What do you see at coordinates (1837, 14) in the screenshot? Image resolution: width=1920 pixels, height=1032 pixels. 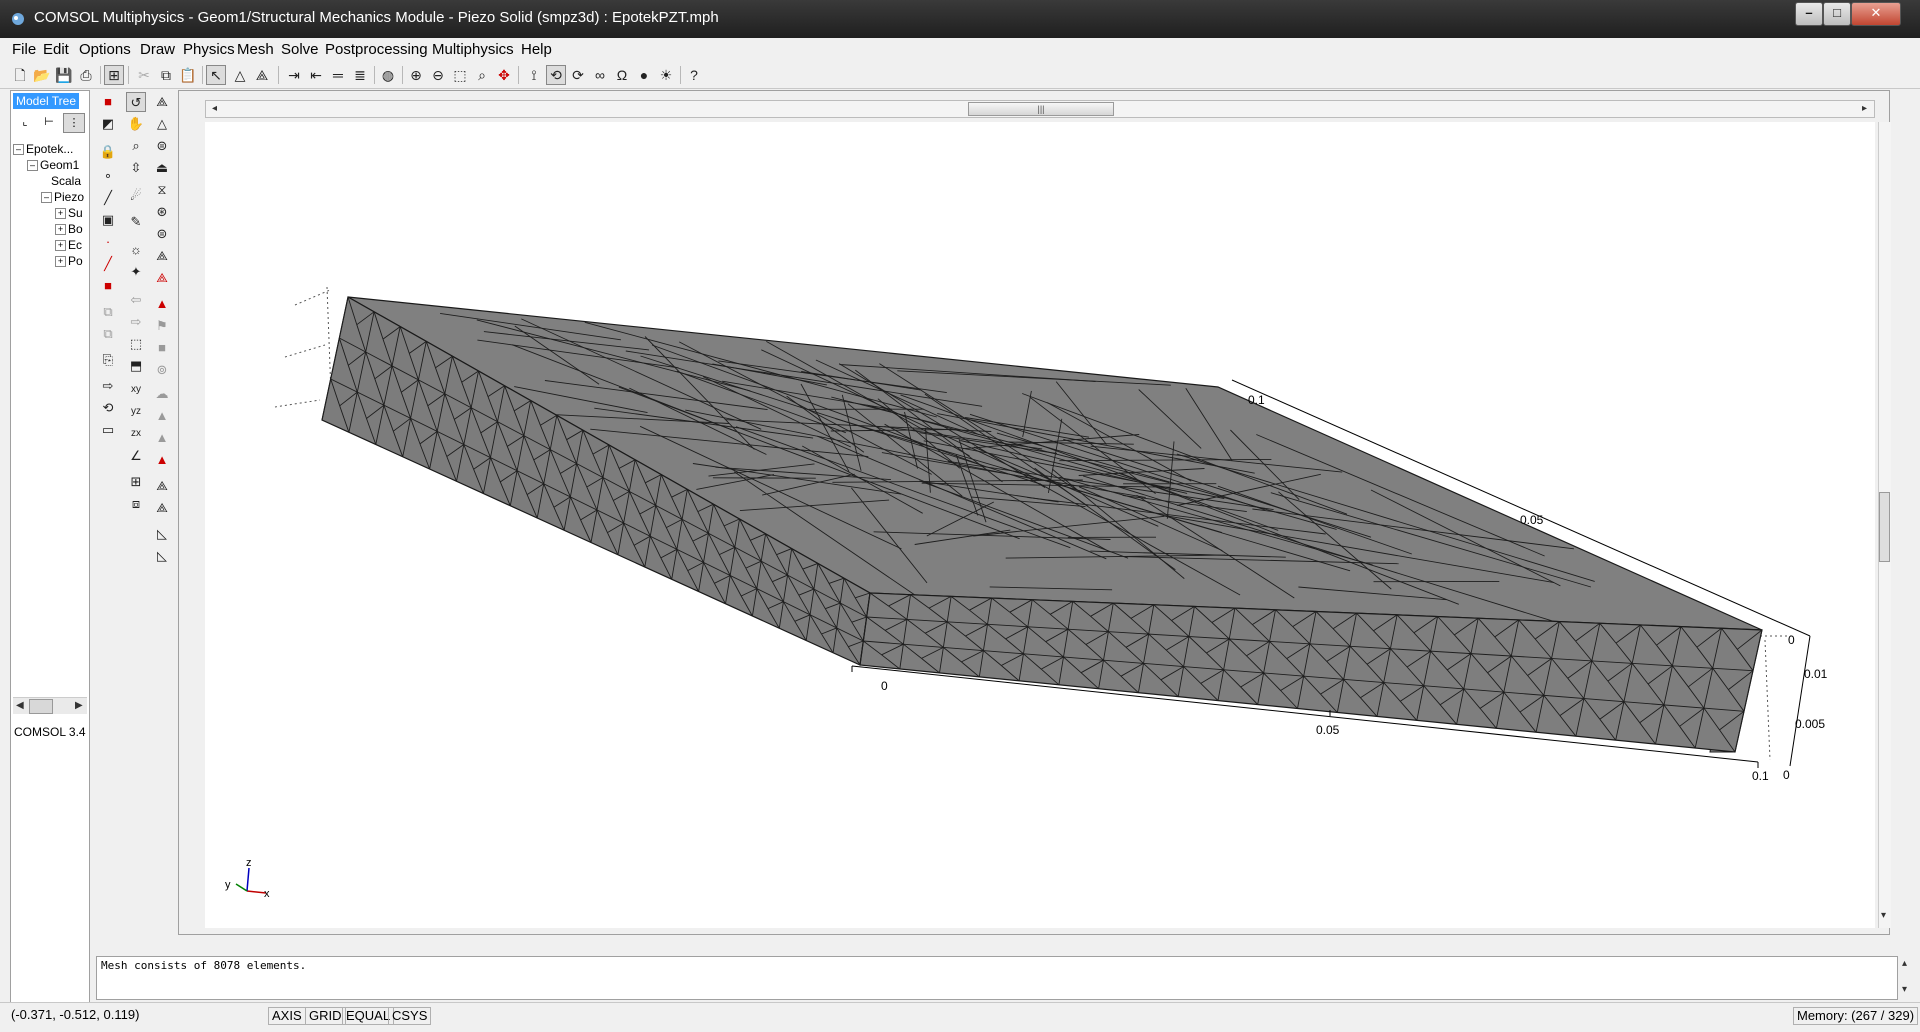 I see `maximize-button: □` at bounding box center [1837, 14].